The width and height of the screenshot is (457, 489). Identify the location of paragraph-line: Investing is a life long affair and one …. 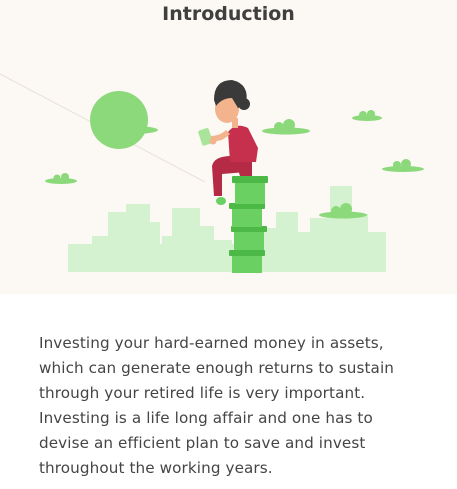
(206, 418).